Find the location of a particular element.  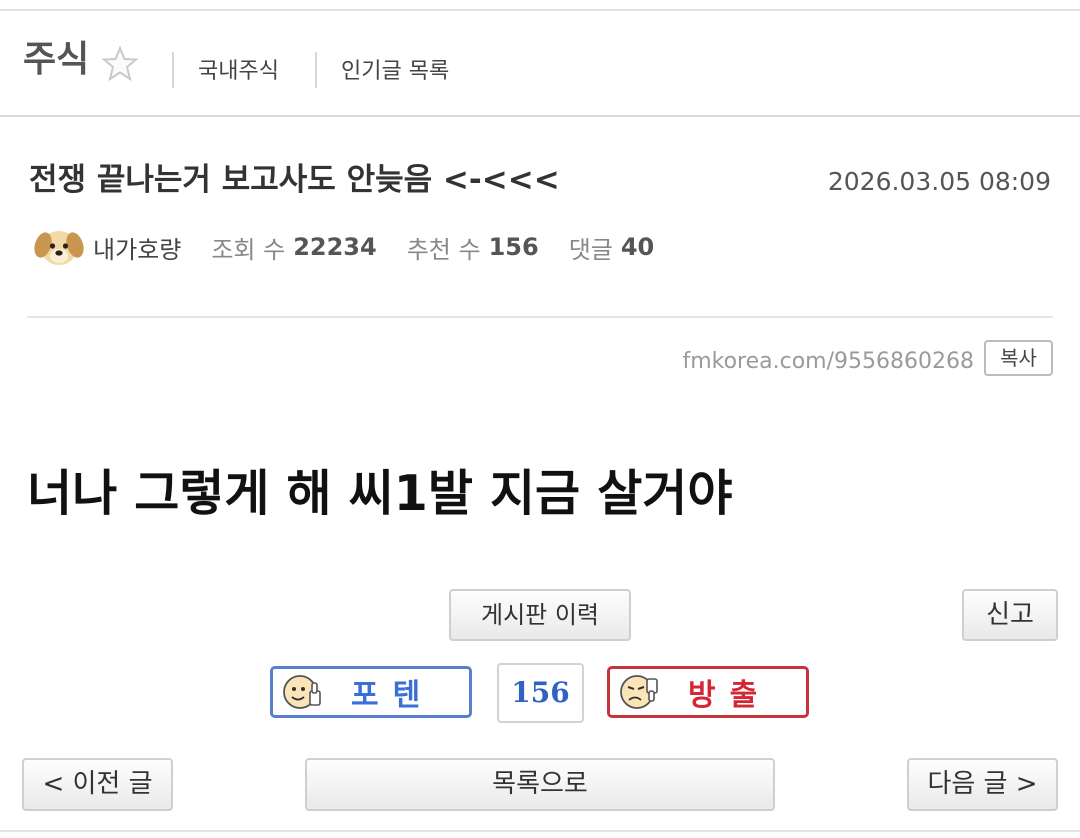

upvote-button: 포텐 is located at coordinates (371, 692).